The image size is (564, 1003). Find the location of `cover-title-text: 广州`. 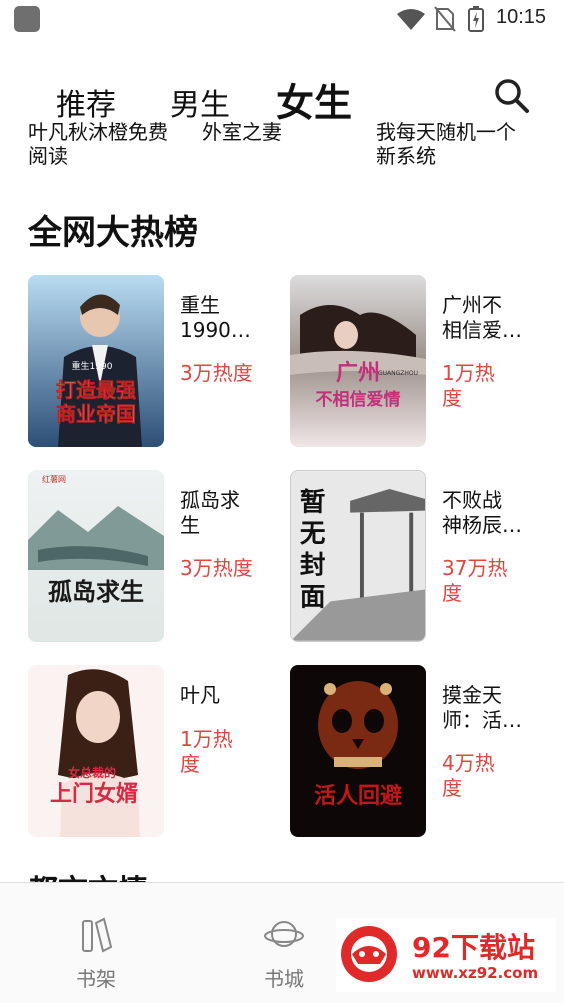

cover-title-text: 广州 is located at coordinates (358, 373).